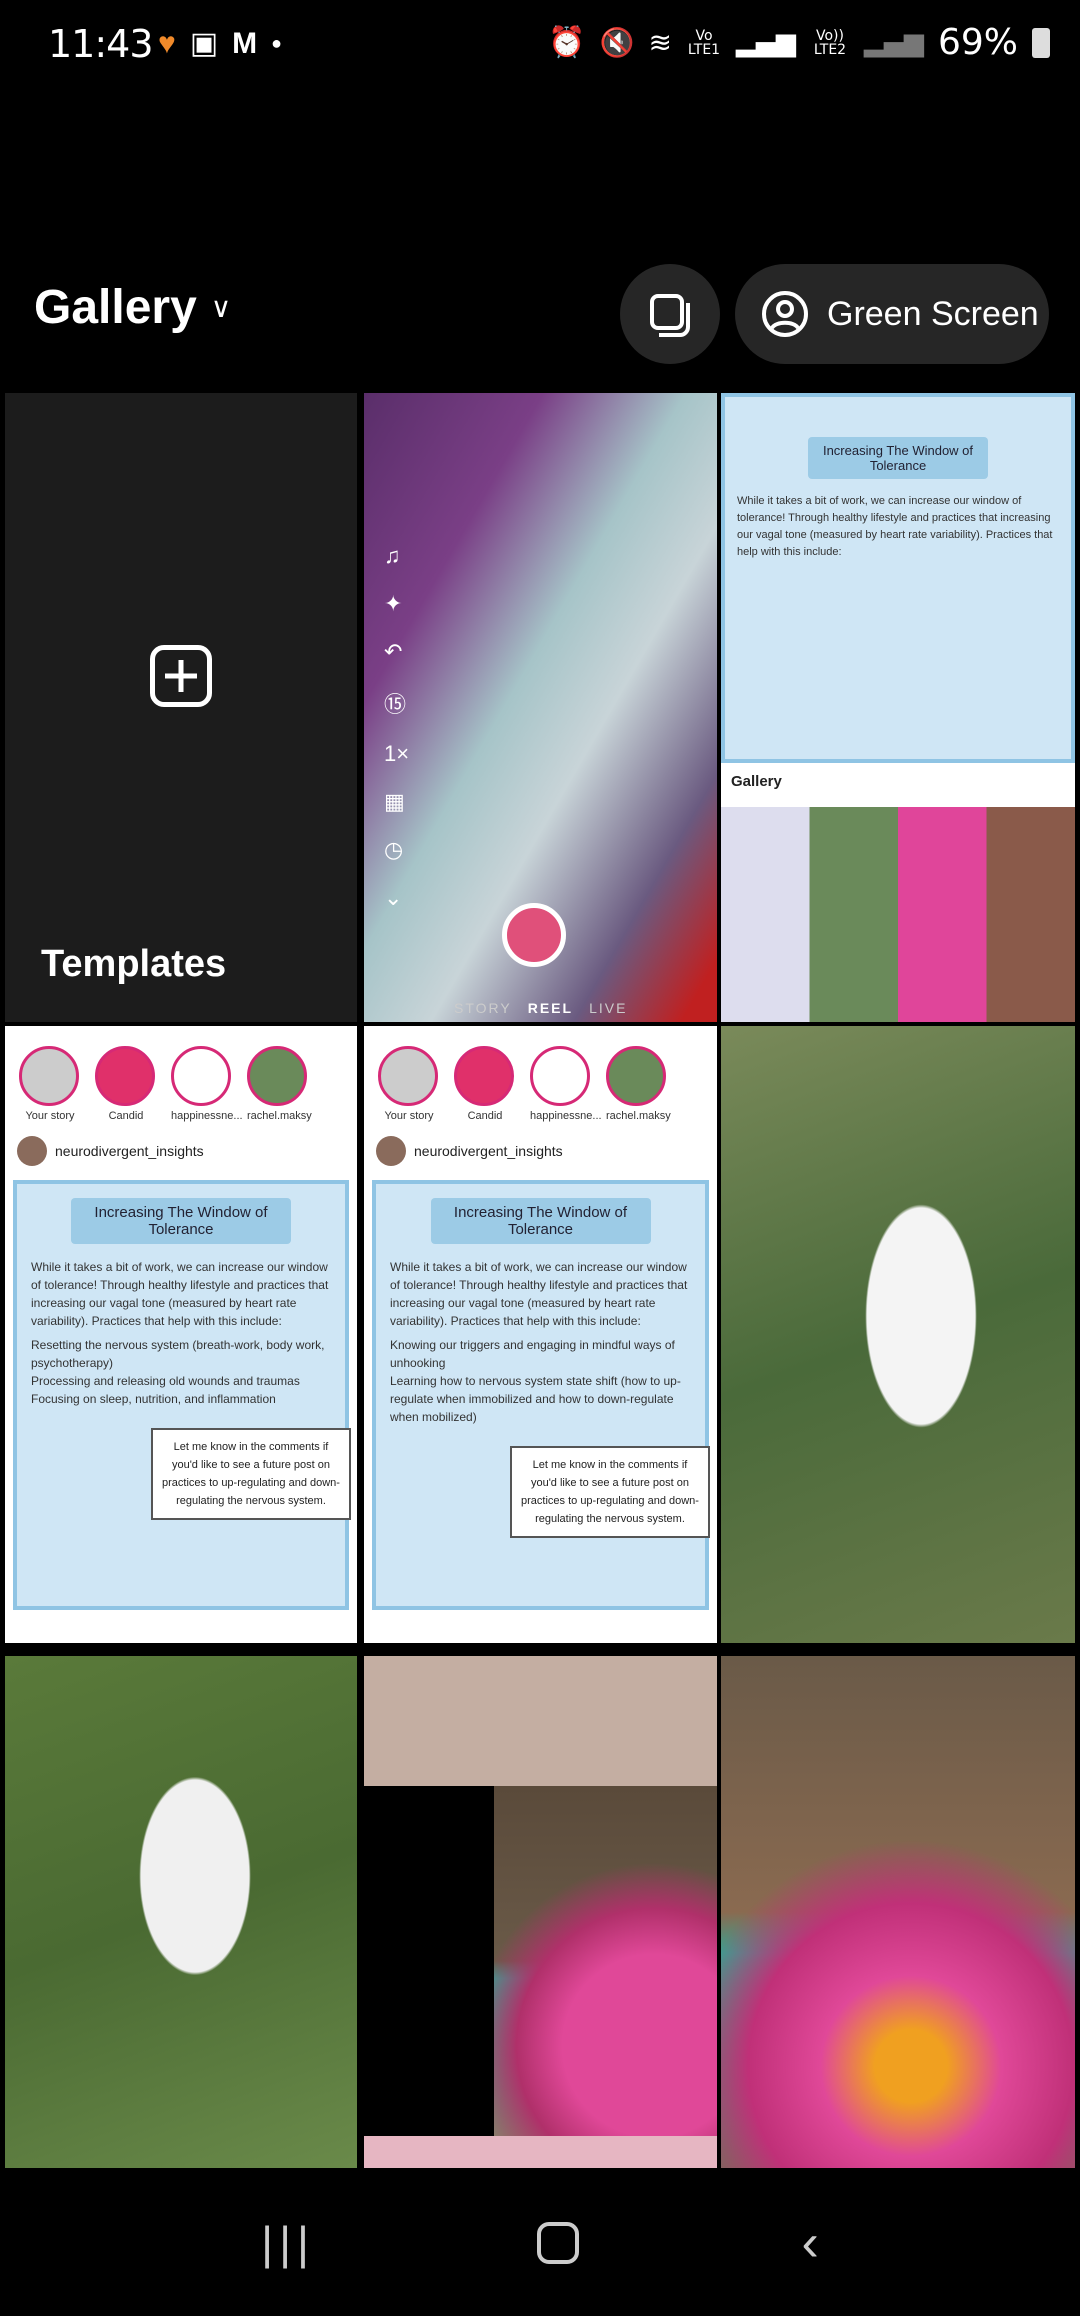 Image resolution: width=1080 pixels, height=2316 pixels. I want to click on sim1-label: Vo LTE1, so click(704, 42).